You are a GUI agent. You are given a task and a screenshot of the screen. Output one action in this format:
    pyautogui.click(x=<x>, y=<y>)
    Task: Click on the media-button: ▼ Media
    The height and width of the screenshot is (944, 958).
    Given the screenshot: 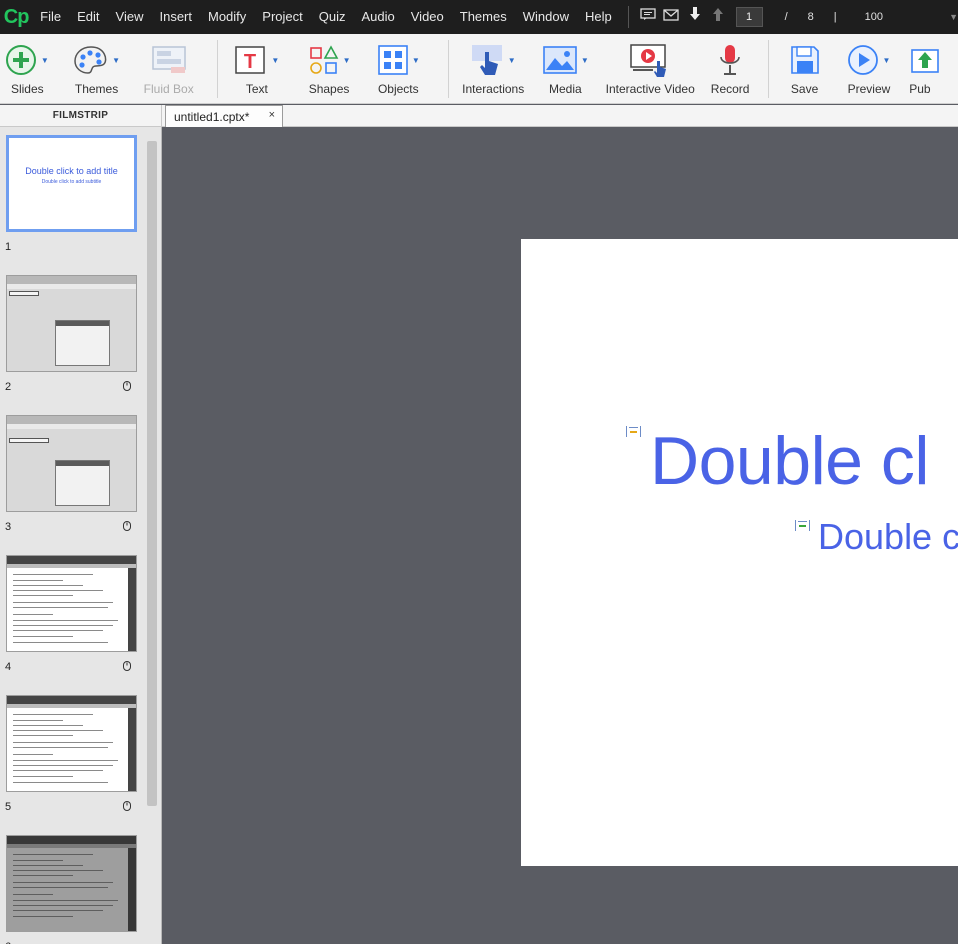 What is the action you would take?
    pyautogui.click(x=565, y=68)
    